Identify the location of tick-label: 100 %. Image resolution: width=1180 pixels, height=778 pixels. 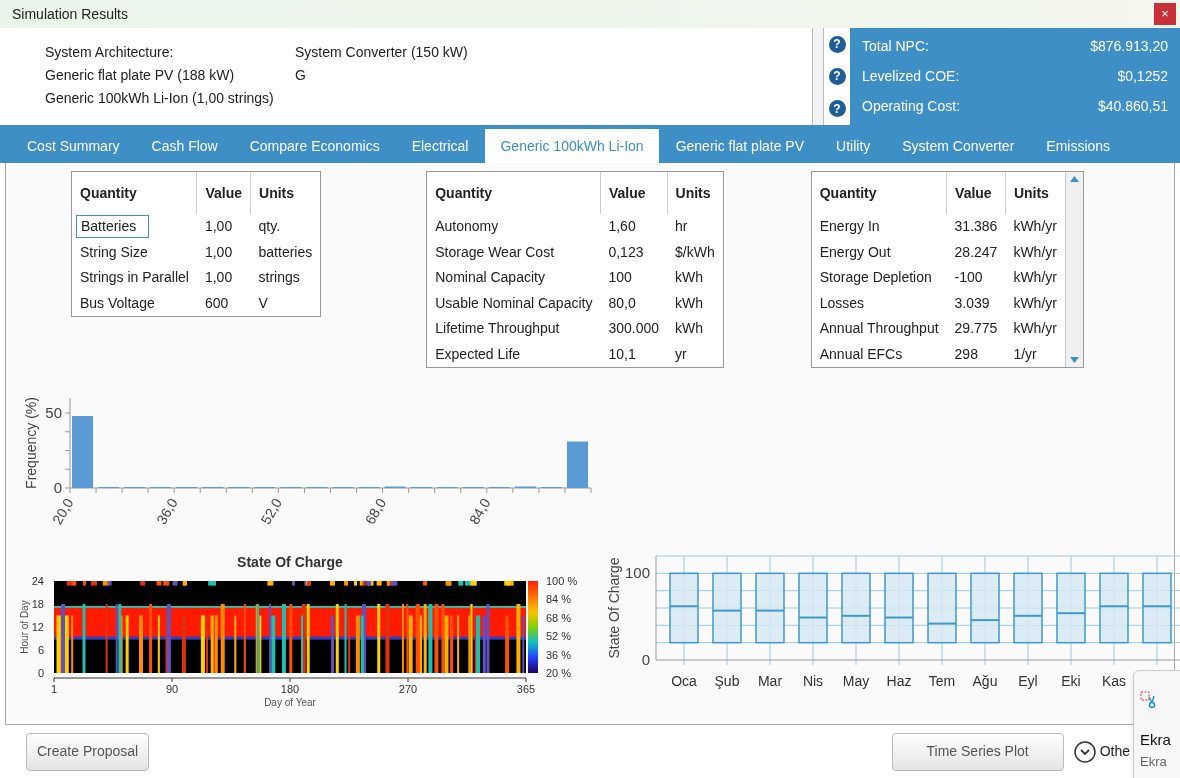
(562, 581).